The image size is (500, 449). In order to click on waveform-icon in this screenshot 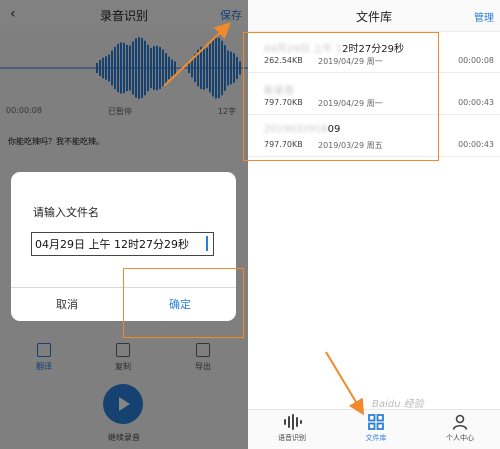, I will do `click(293, 422)`.